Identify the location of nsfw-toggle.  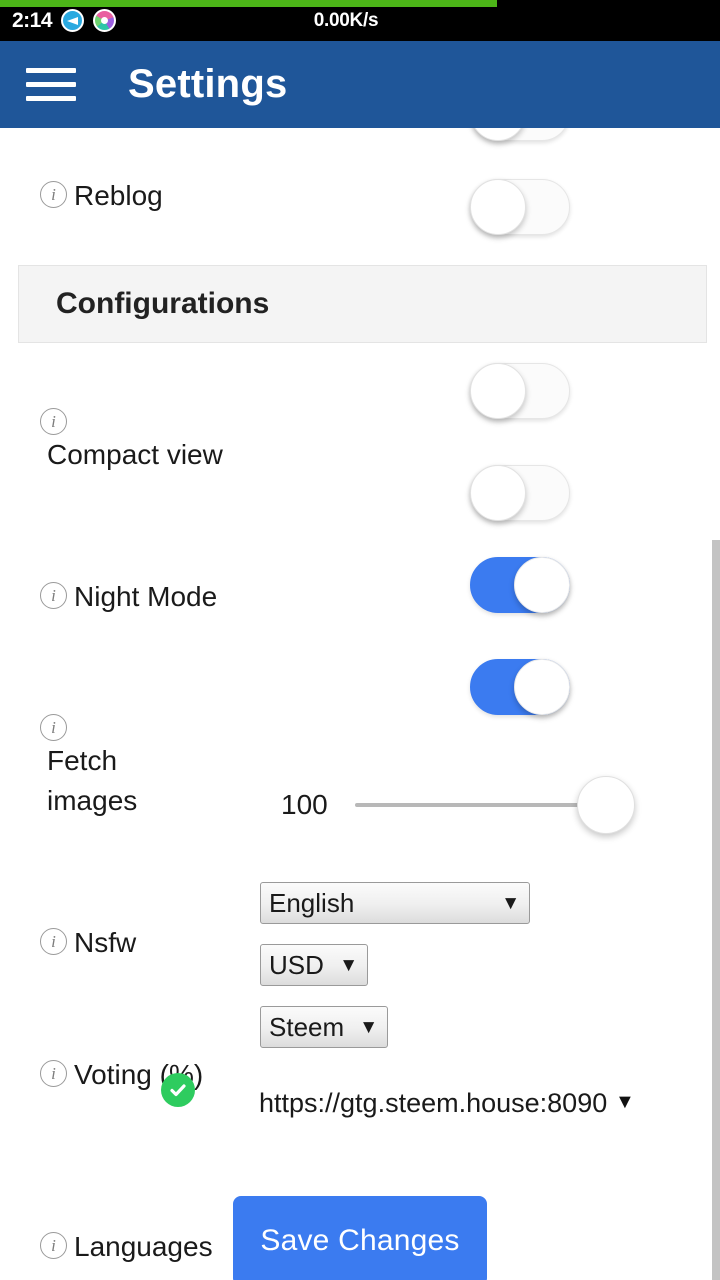
(520, 687).